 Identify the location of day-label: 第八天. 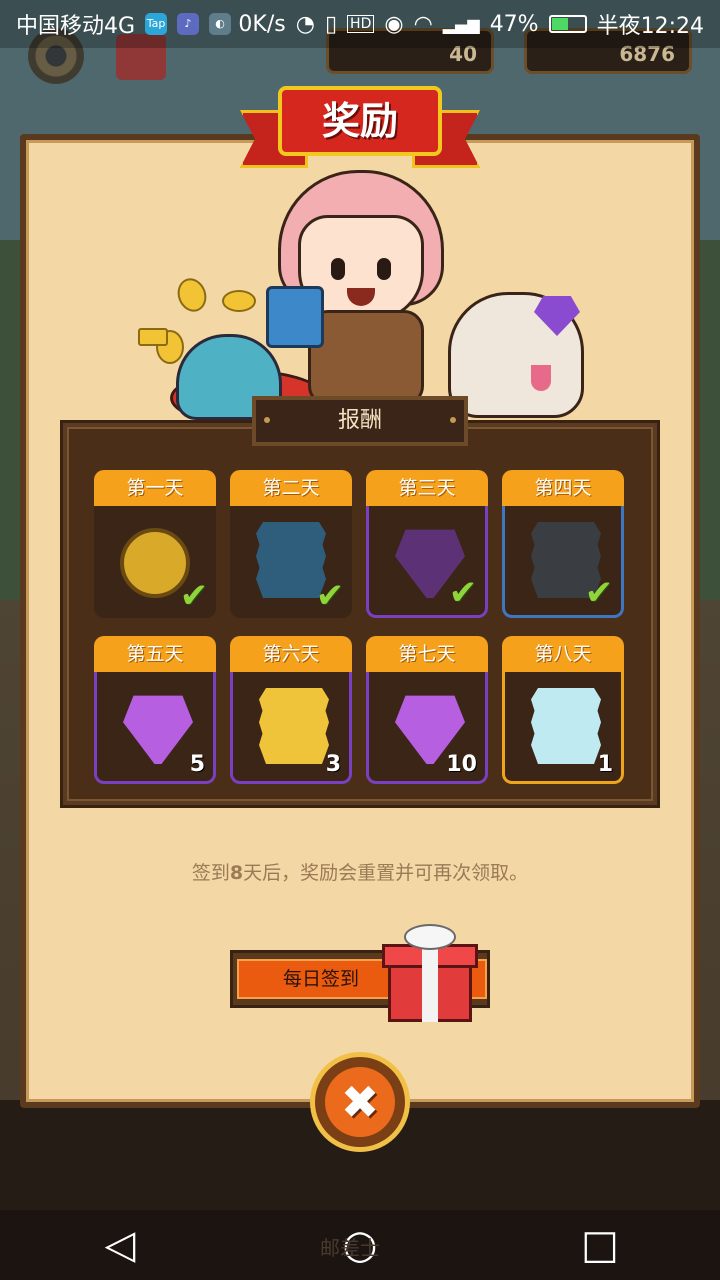
(563, 654).